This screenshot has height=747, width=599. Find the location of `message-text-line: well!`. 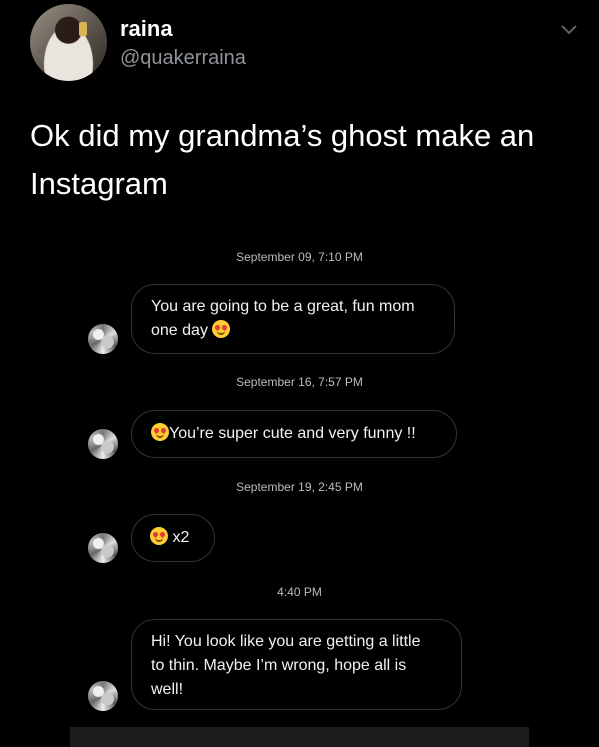

message-text-line: well! is located at coordinates (167, 689).